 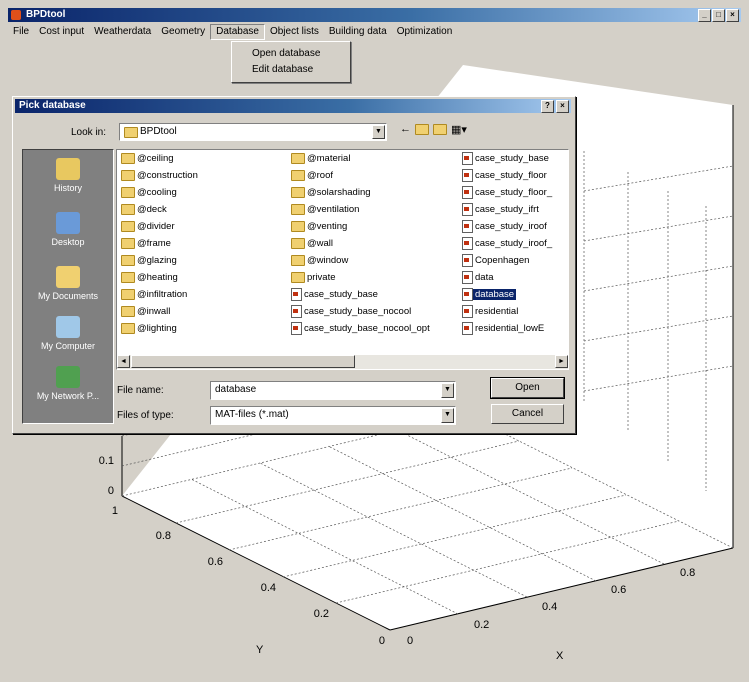 What do you see at coordinates (505, 227) in the screenshot?
I see `file-item: case_study_iroof` at bounding box center [505, 227].